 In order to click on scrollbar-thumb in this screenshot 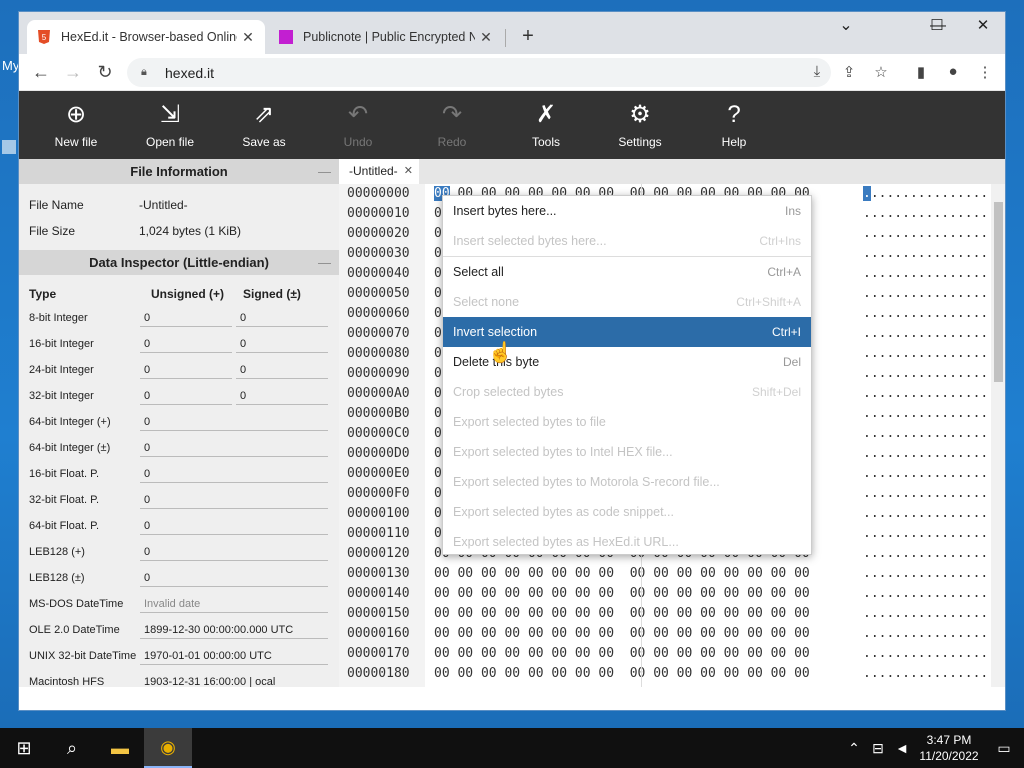, I will do `click(998, 292)`.